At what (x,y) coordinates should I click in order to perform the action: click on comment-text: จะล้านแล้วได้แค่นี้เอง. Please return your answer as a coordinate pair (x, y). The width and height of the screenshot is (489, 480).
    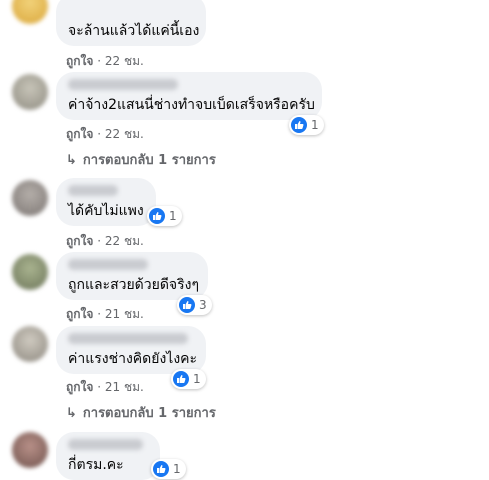
    Looking at the image, I should click on (134, 31).